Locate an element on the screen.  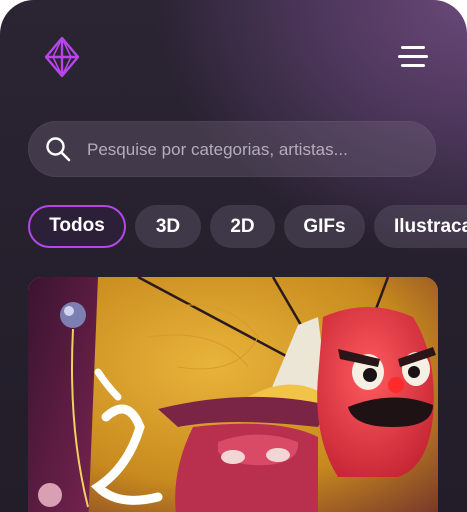
search-bar is located at coordinates (232, 149).